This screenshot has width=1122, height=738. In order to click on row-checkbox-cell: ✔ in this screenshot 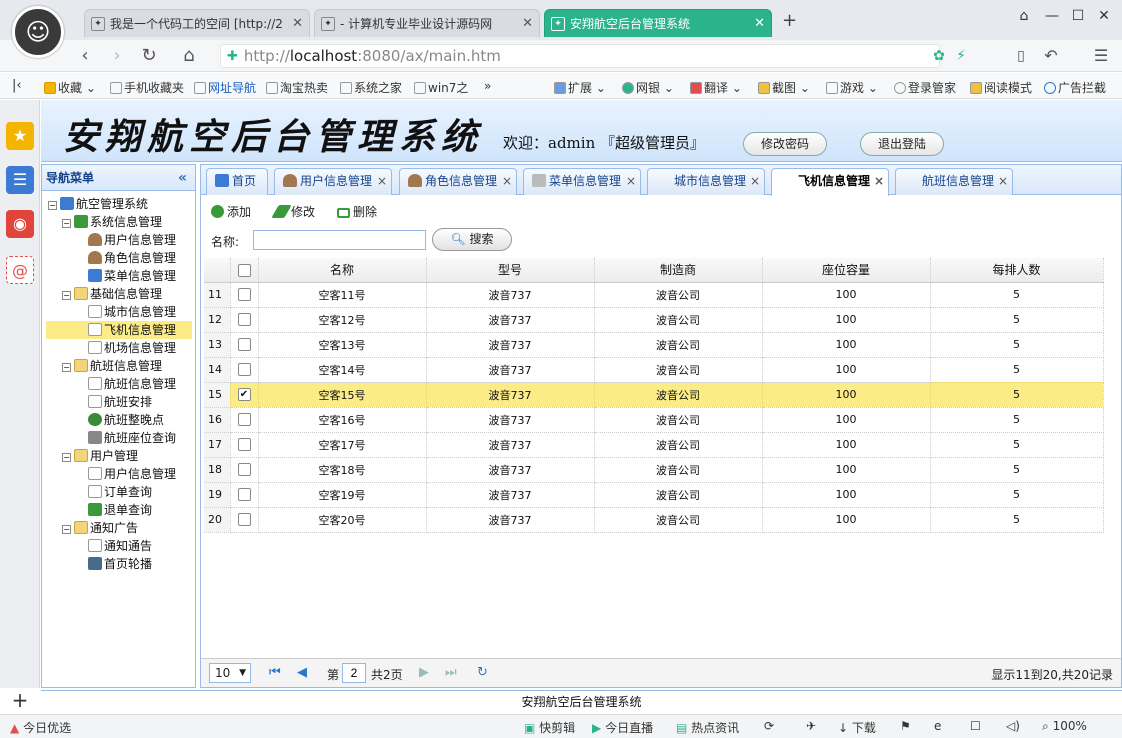, I will do `click(244, 395)`.